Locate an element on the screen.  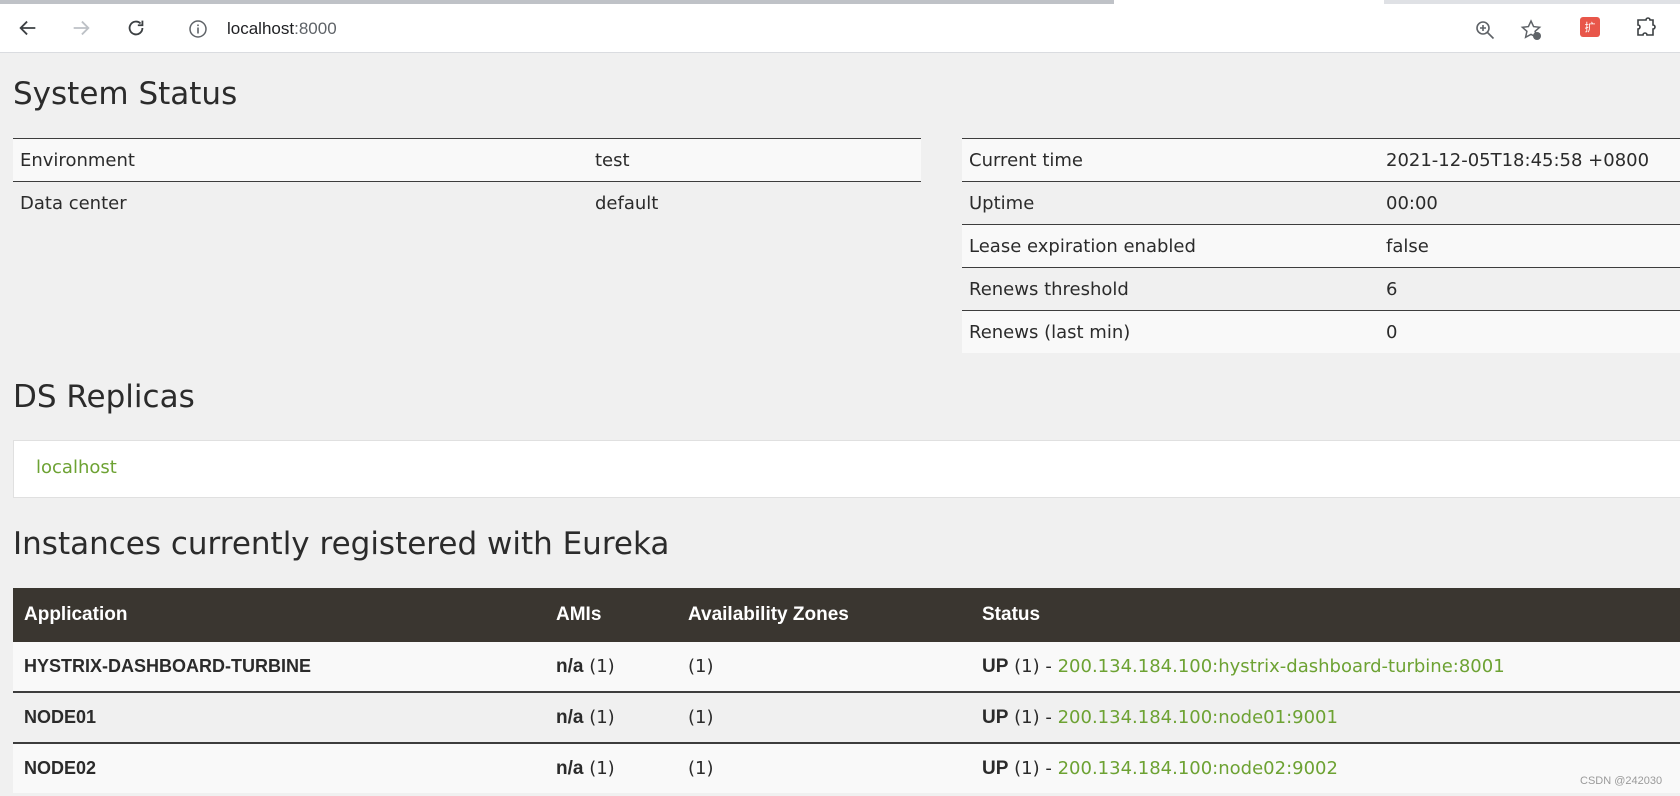
ds-replicas-heading: DS Replicas is located at coordinates (104, 397).